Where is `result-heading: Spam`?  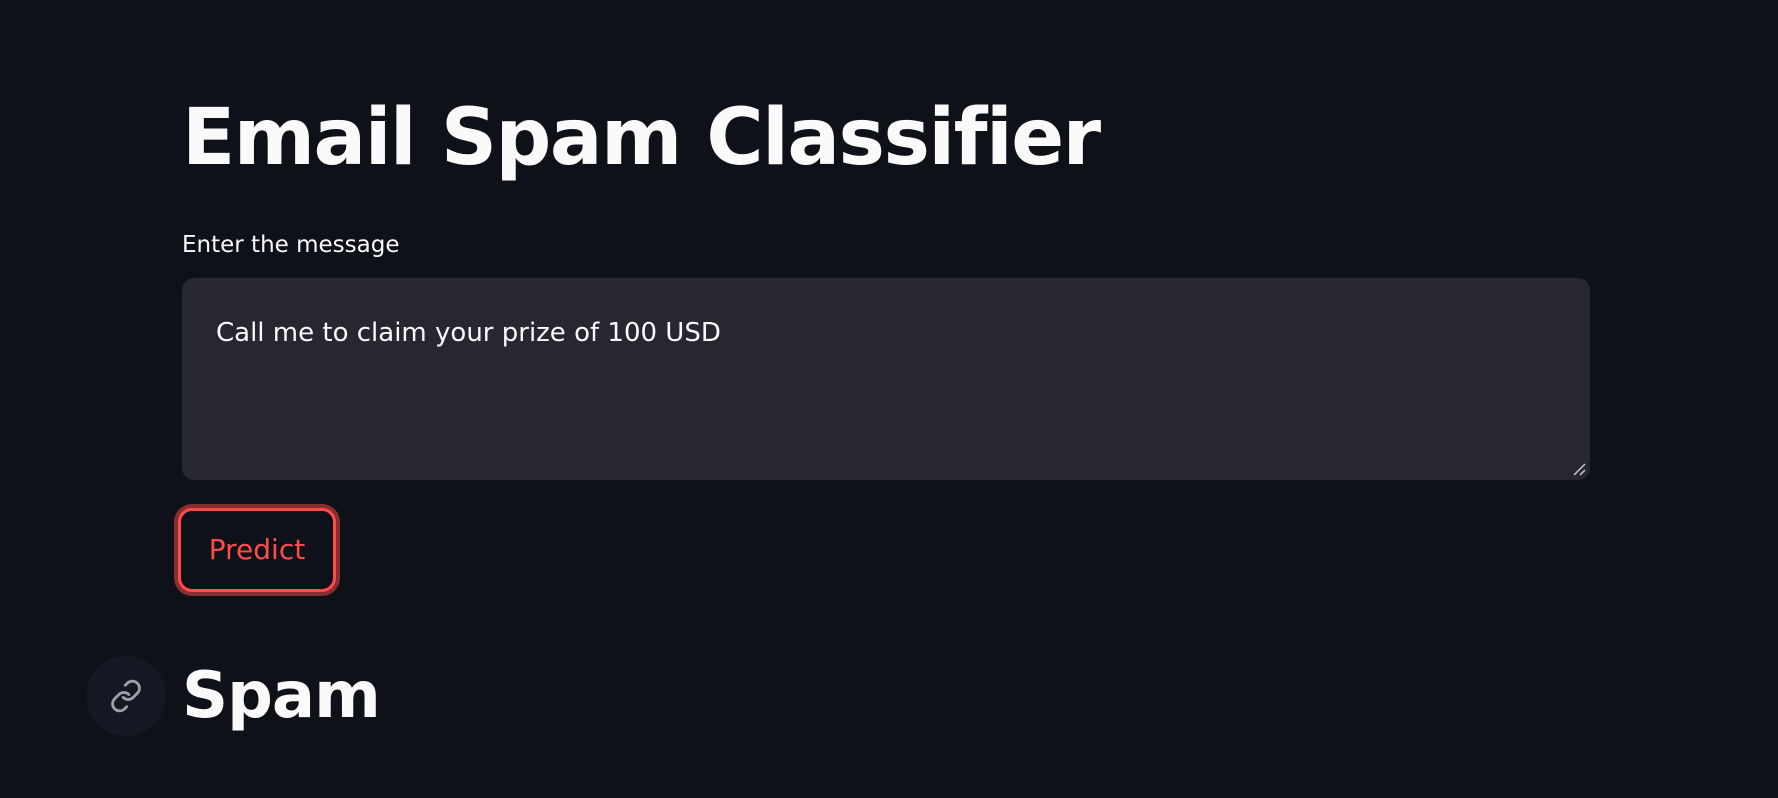
result-heading: Spam is located at coordinates (281, 696).